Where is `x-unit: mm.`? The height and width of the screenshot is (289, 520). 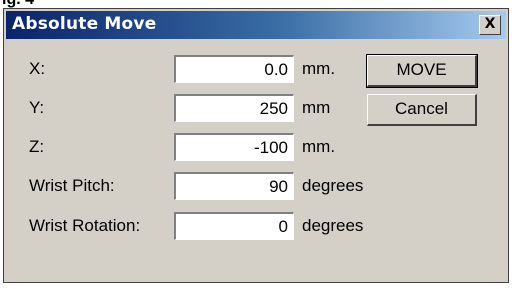
x-unit: mm. is located at coordinates (319, 68).